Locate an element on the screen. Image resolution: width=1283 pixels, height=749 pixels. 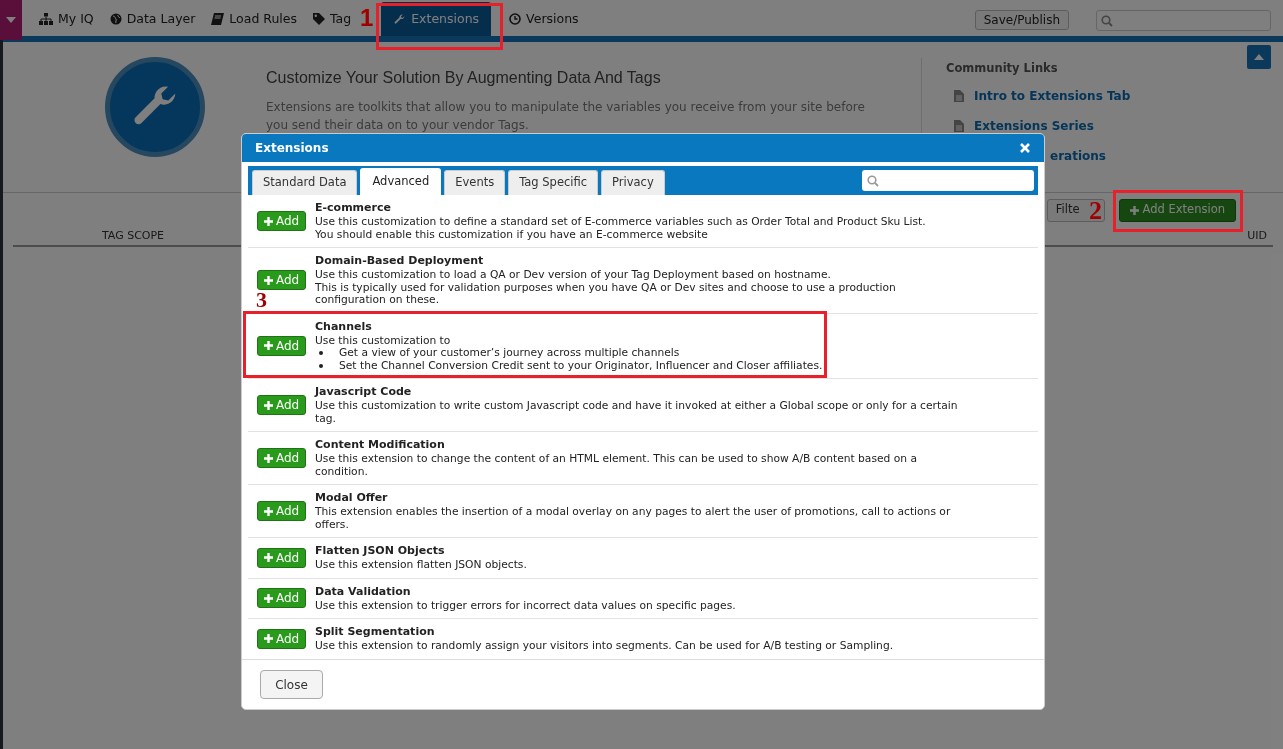
close-button: Close is located at coordinates (291, 684).